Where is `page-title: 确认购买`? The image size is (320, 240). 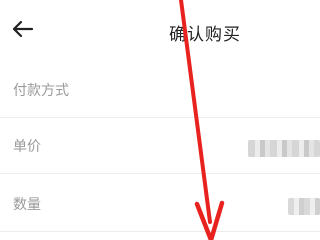
page-title: 确认购买 is located at coordinates (205, 35).